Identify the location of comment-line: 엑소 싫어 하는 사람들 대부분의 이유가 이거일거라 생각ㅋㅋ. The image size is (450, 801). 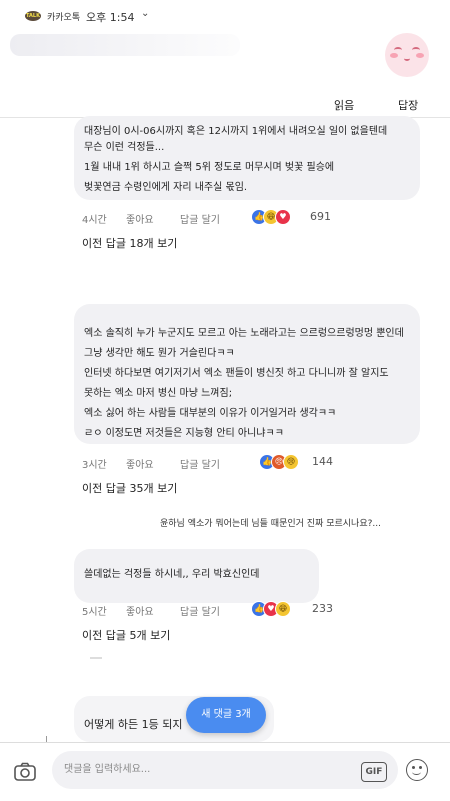
(210, 413).